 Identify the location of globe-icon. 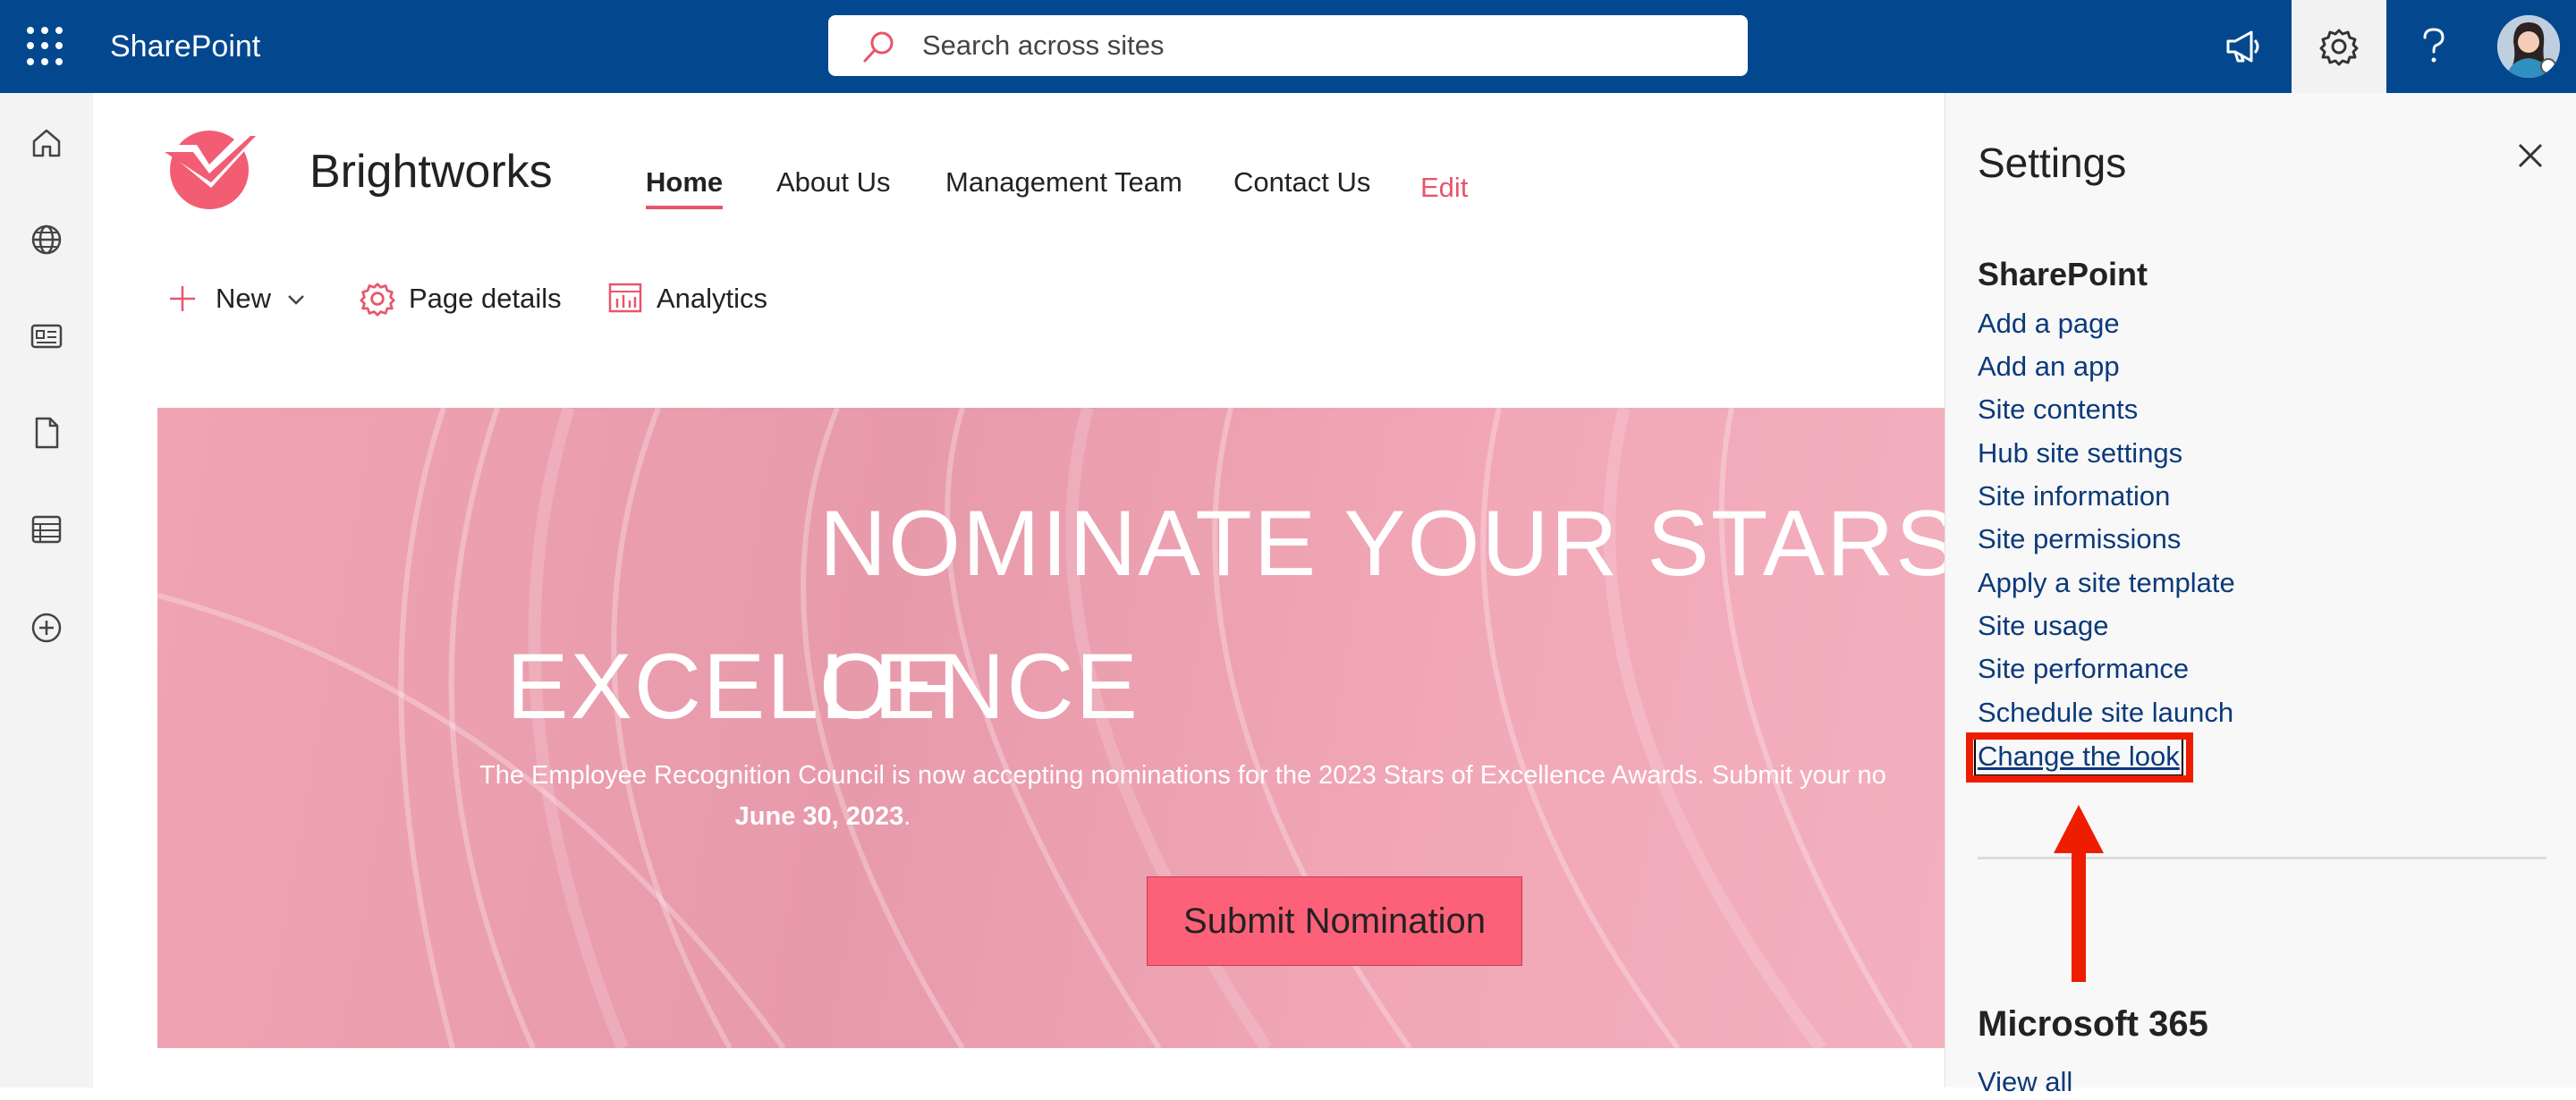
(46, 240).